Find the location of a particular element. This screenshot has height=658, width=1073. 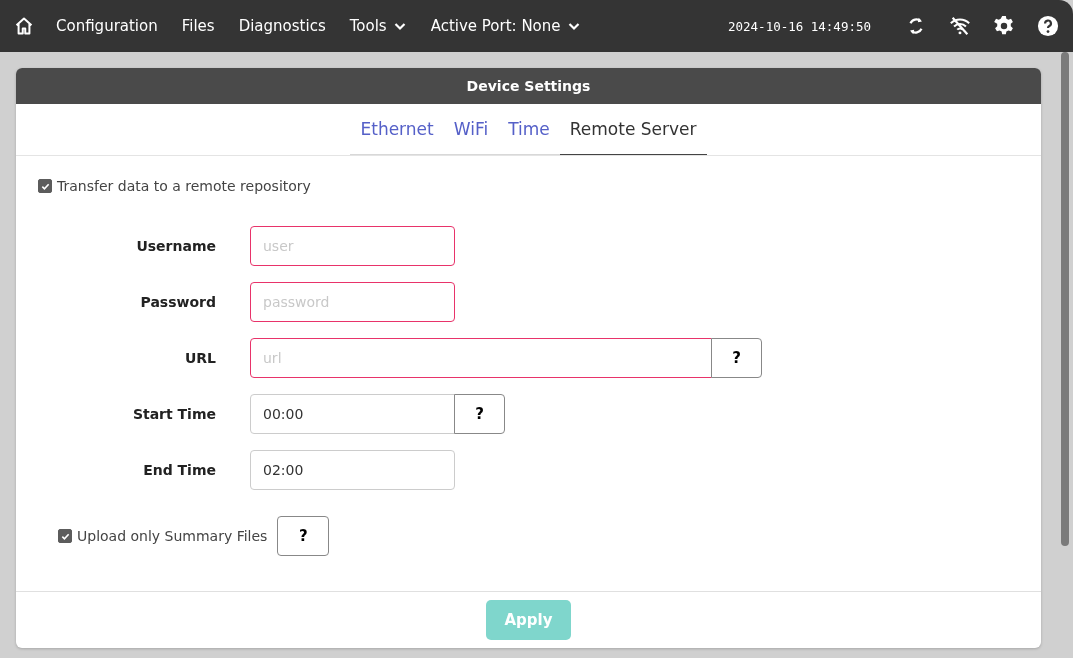

nav-link: Diagnostics is located at coordinates (282, 26).